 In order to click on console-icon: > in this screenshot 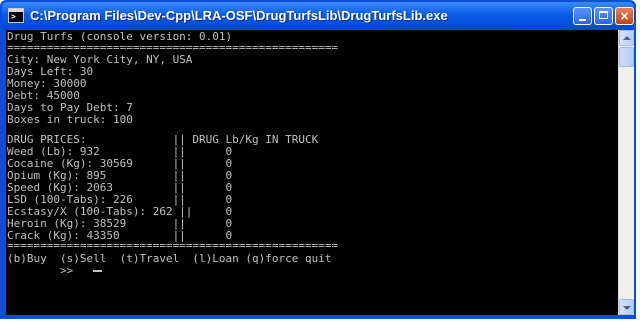, I will do `click(16, 15)`.